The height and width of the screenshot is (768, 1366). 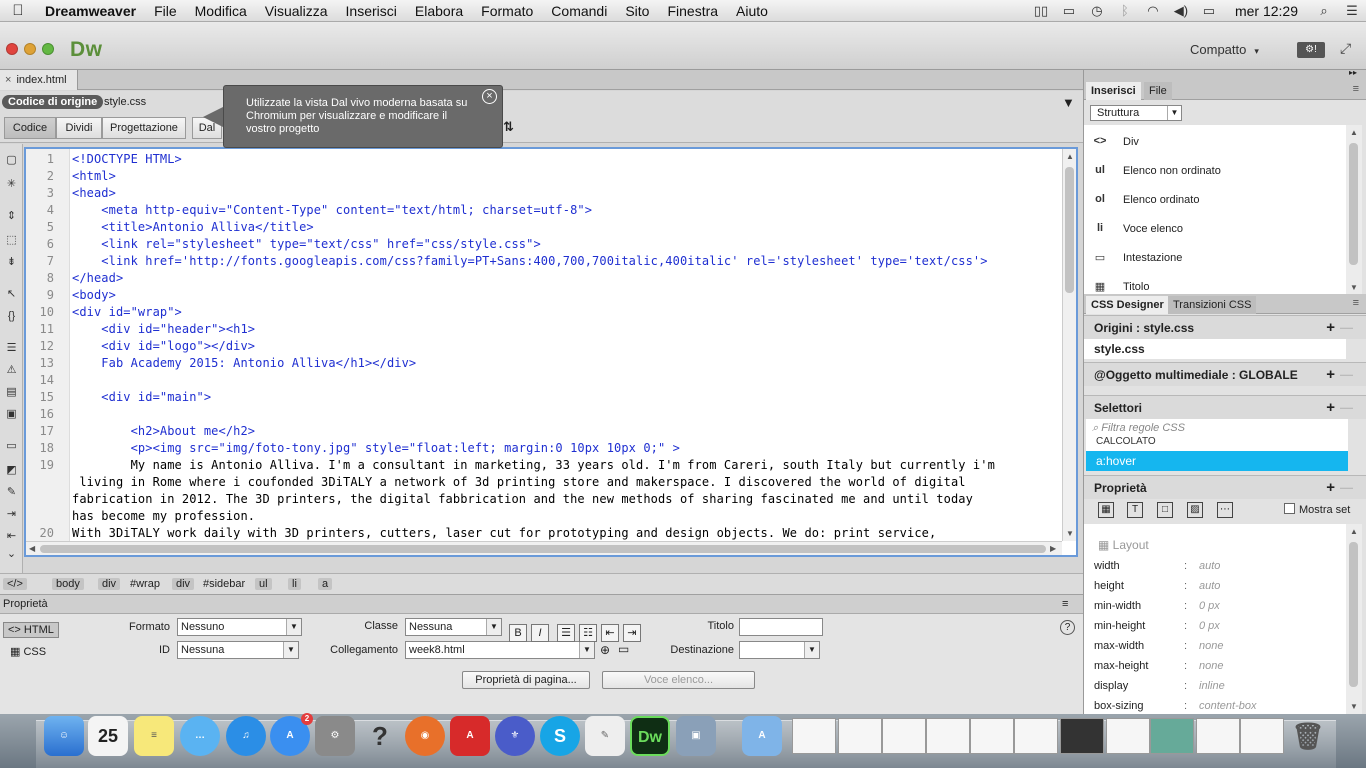 What do you see at coordinates (453, 627) in the screenshot?
I see `class-select: Nessuna ▼` at bounding box center [453, 627].